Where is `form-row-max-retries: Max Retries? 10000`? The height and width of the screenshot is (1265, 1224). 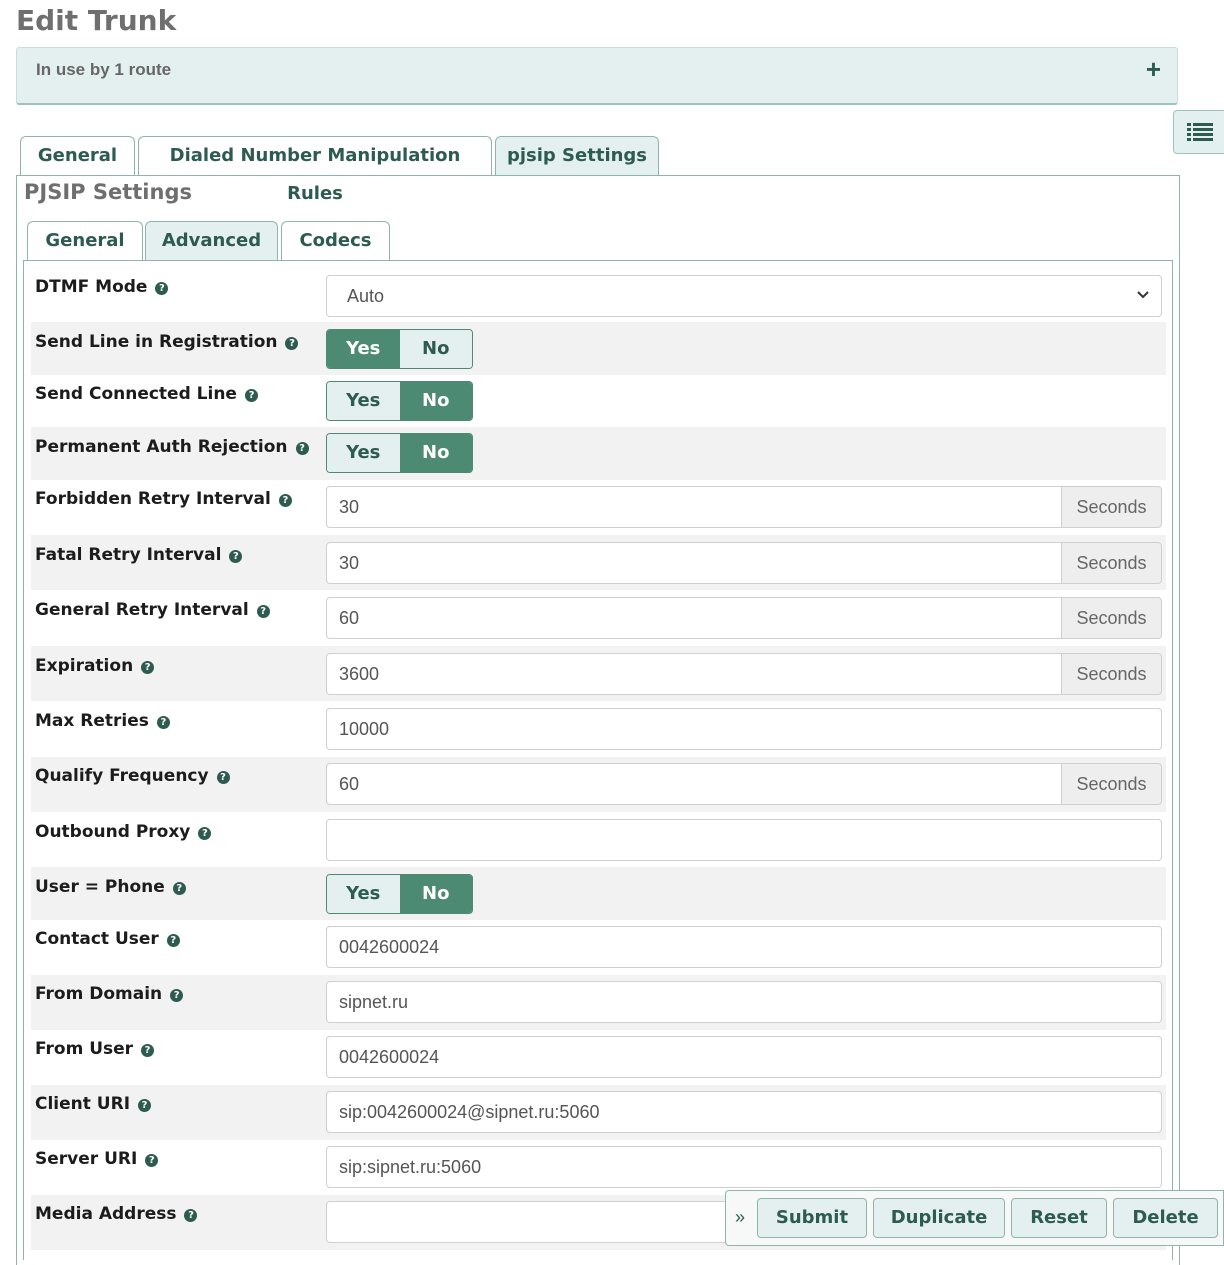 form-row-max-retries: Max Retries? 10000 is located at coordinates (598, 729).